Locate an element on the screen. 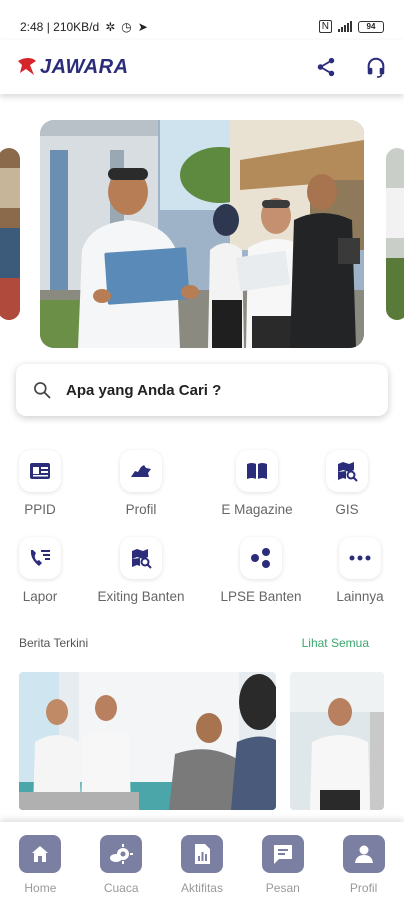 This screenshot has width=404, height=900. alarm-icon: ◷ is located at coordinates (126, 26).